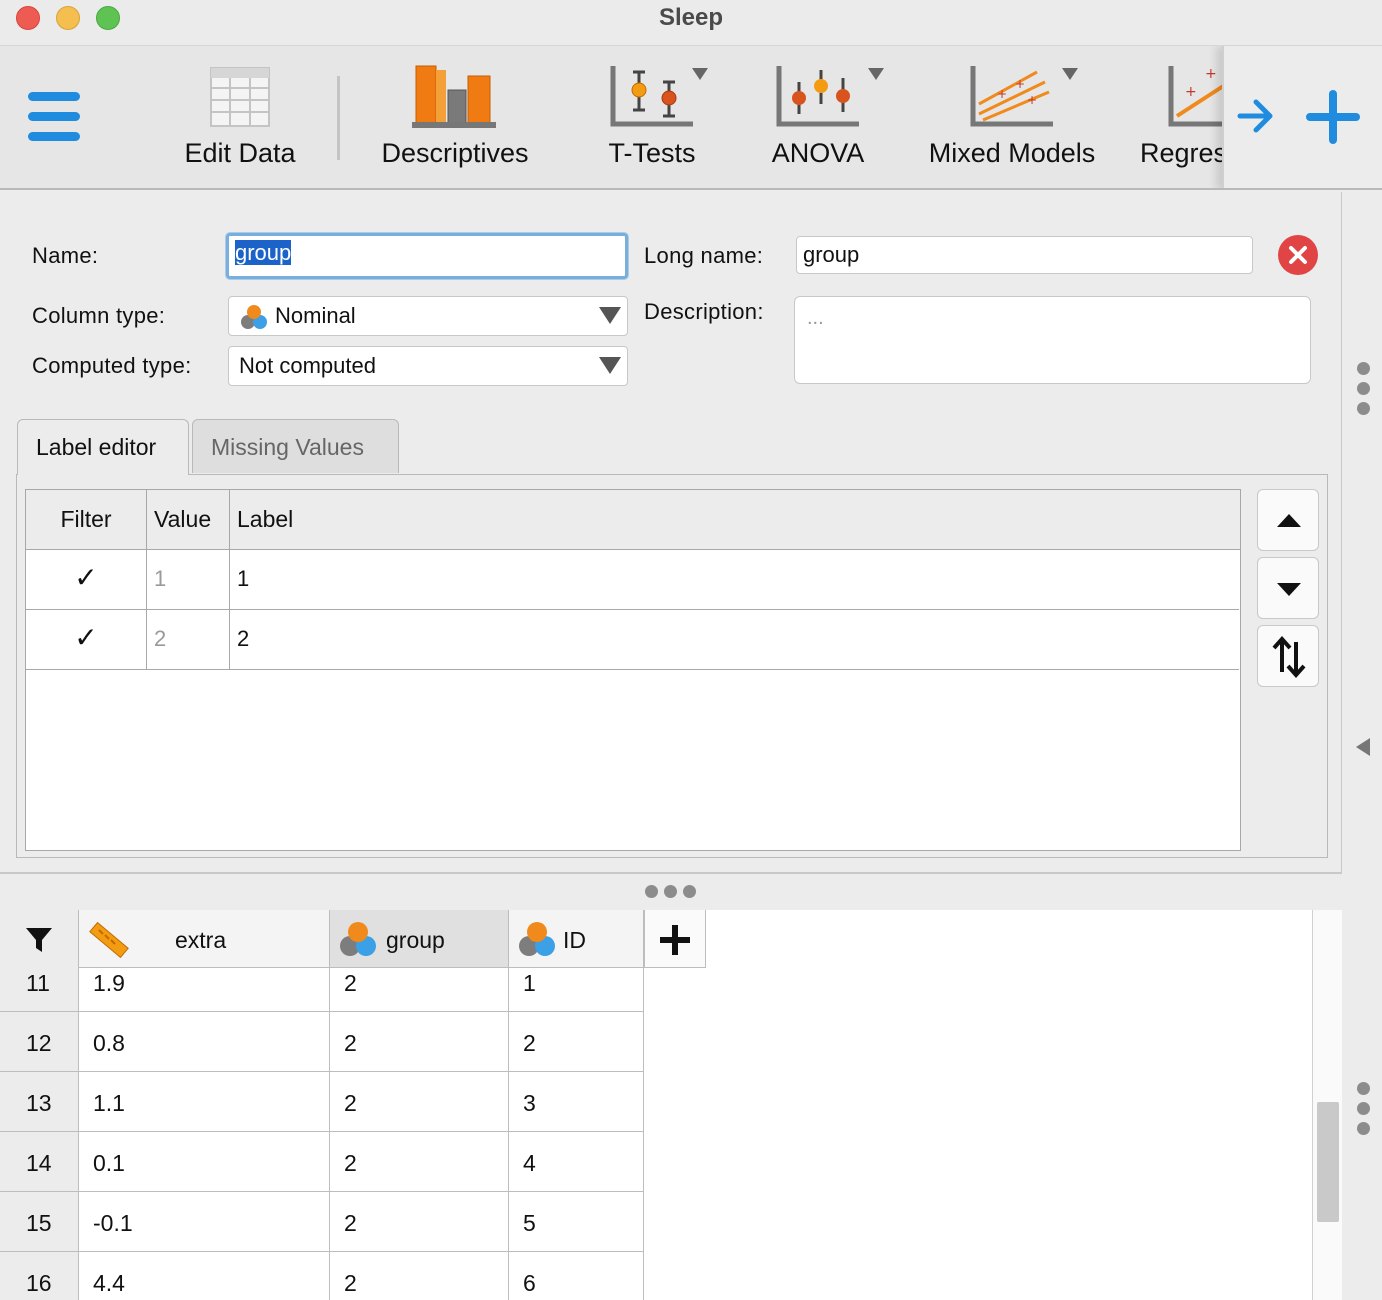 This screenshot has width=1382, height=1300. I want to click on add-module-icon, so click(1333, 117).